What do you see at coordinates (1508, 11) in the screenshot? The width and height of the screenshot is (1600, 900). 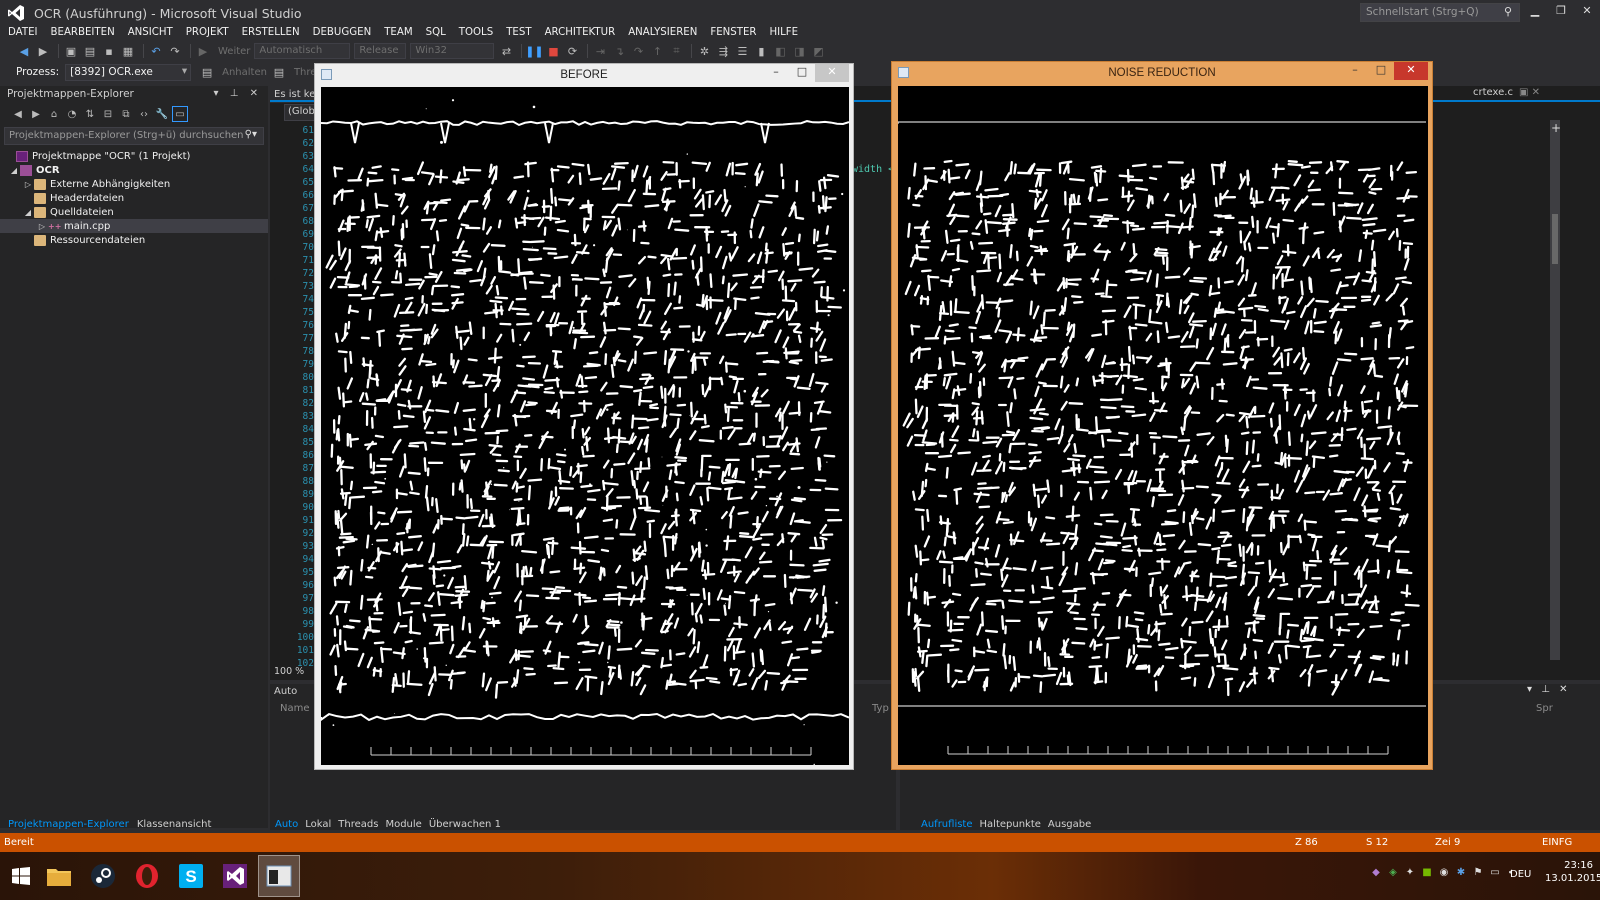 I see `search-icon: ⚲` at bounding box center [1508, 11].